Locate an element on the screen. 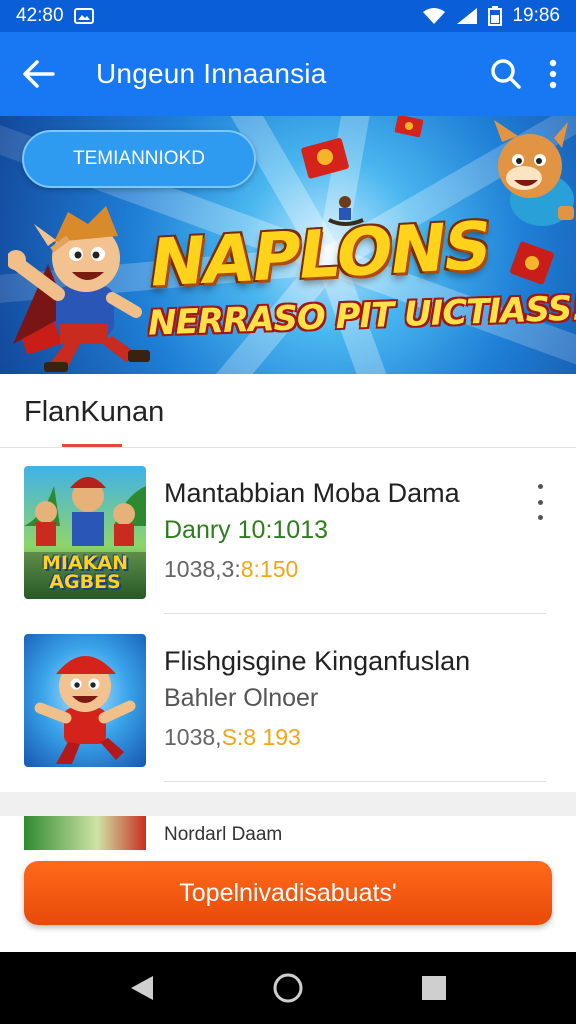 The image size is (576, 1024). wifi-icon is located at coordinates (434, 16).